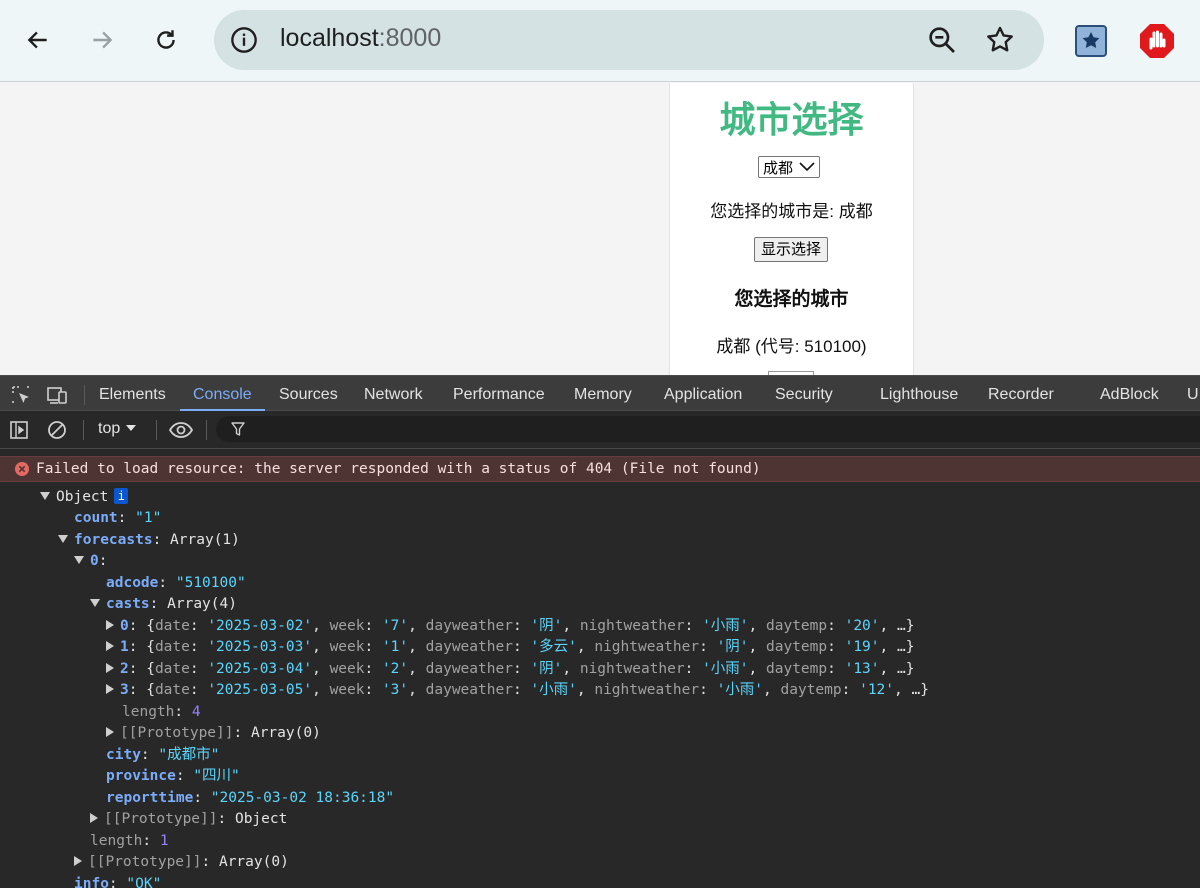  I want to click on root-label: Object, so click(82, 497).